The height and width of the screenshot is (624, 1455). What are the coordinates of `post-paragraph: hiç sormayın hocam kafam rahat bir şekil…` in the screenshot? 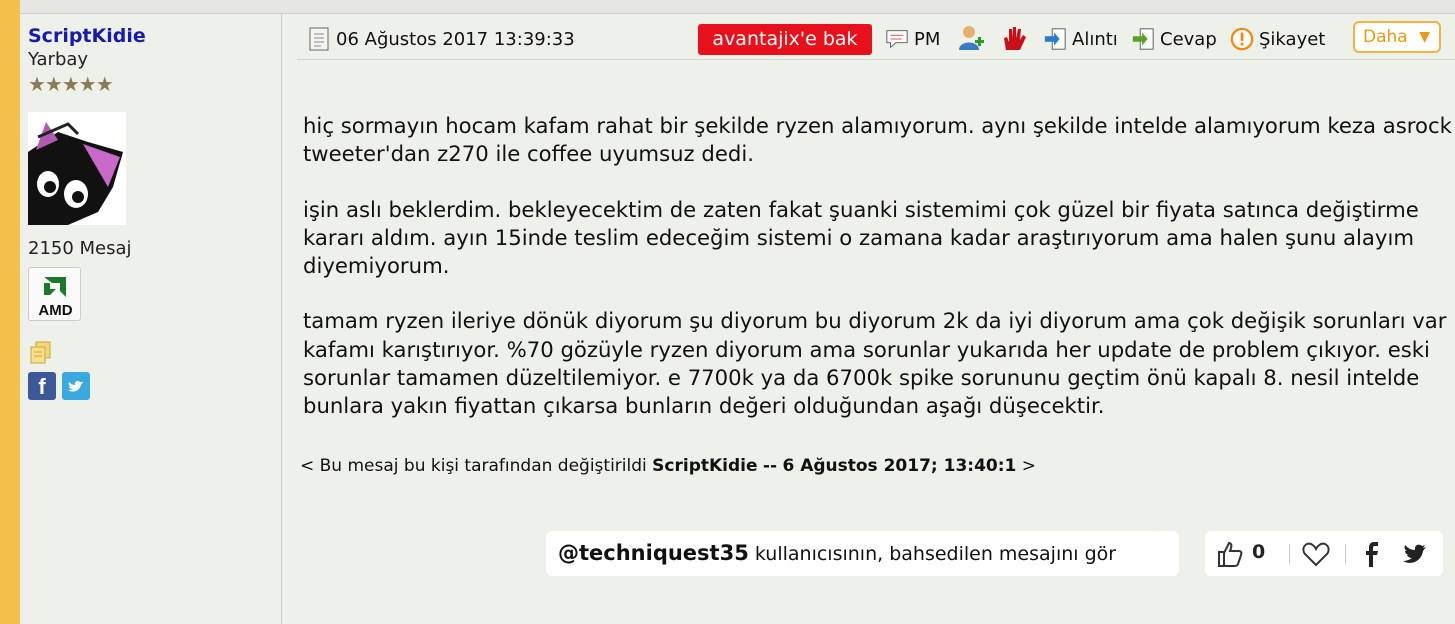 It's located at (877, 140).